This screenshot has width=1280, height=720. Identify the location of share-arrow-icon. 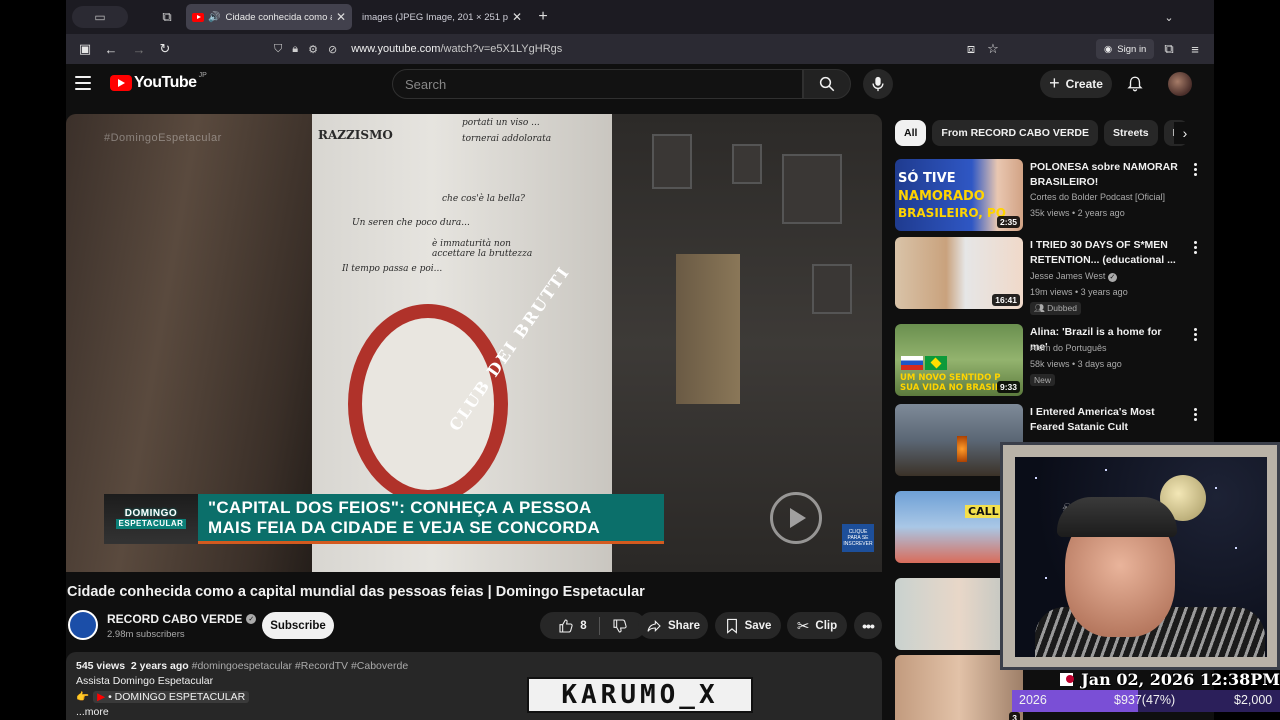
(654, 625).